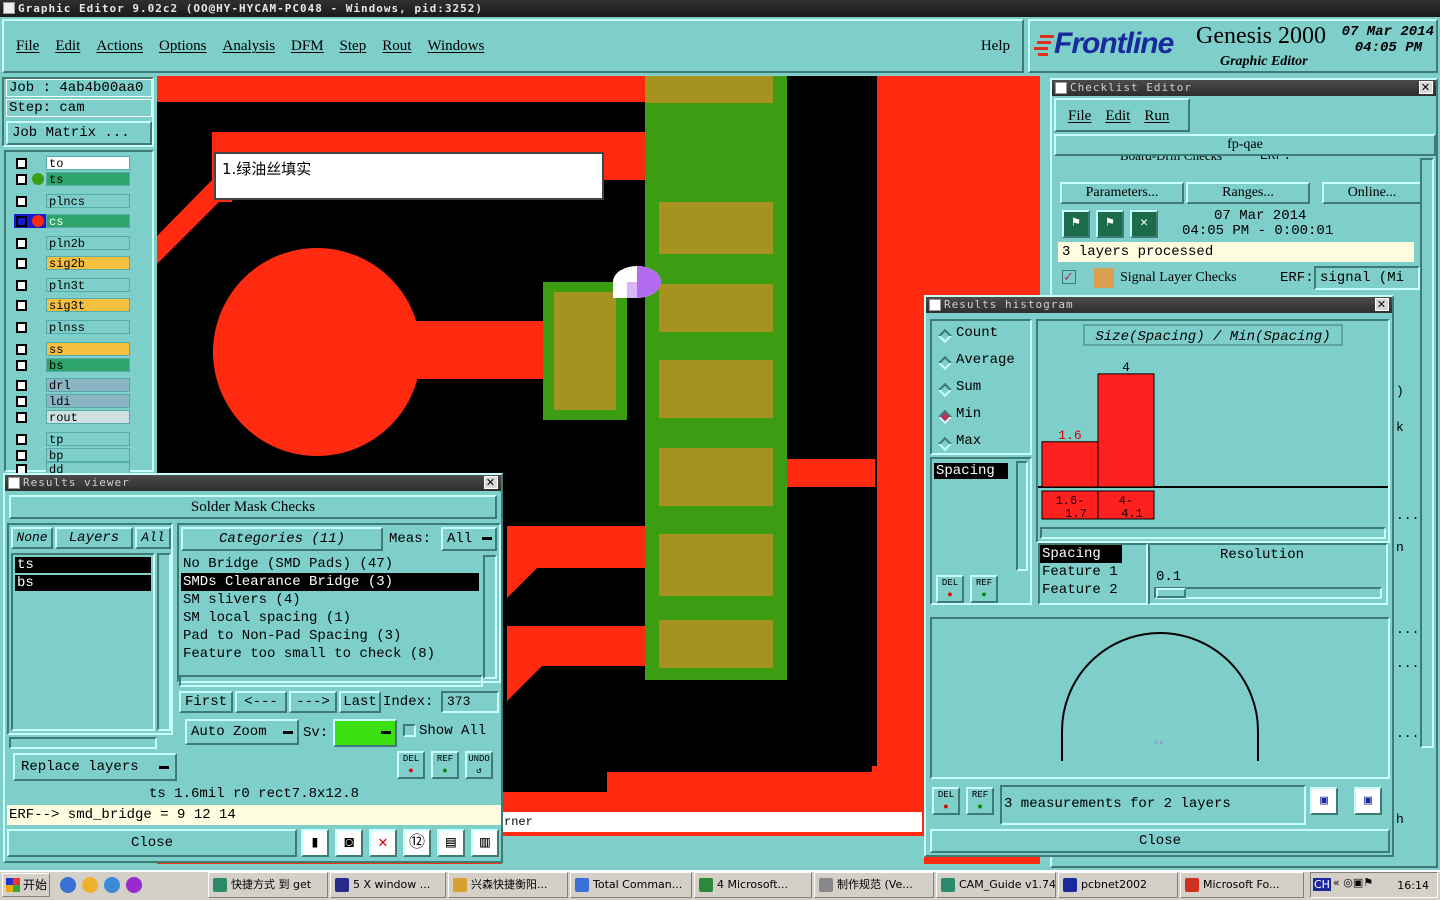  Describe the element at coordinates (1427, 453) in the screenshot. I see `checklist-scrollbar` at that location.